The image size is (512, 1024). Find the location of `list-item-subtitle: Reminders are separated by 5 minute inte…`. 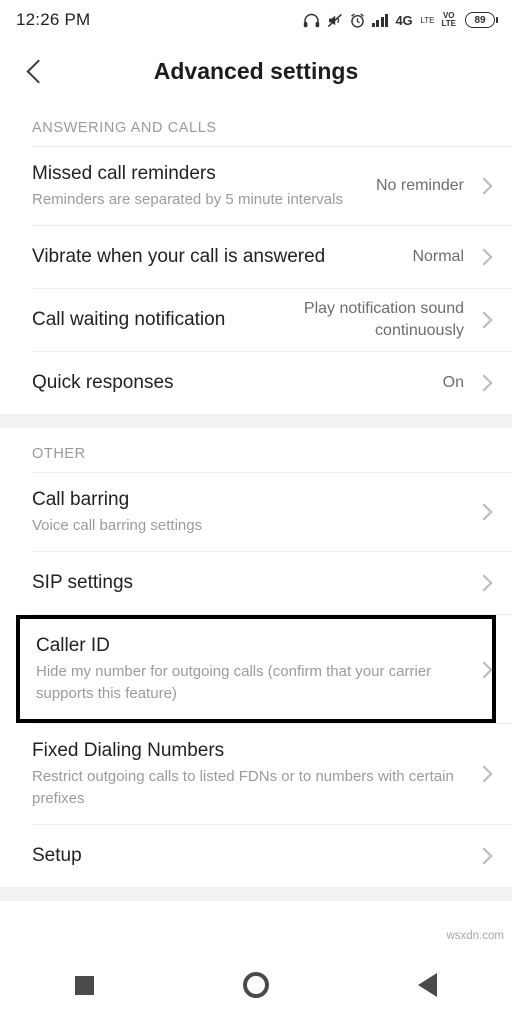

list-item-subtitle: Reminders are separated by 5 minute inte… is located at coordinates (187, 199).